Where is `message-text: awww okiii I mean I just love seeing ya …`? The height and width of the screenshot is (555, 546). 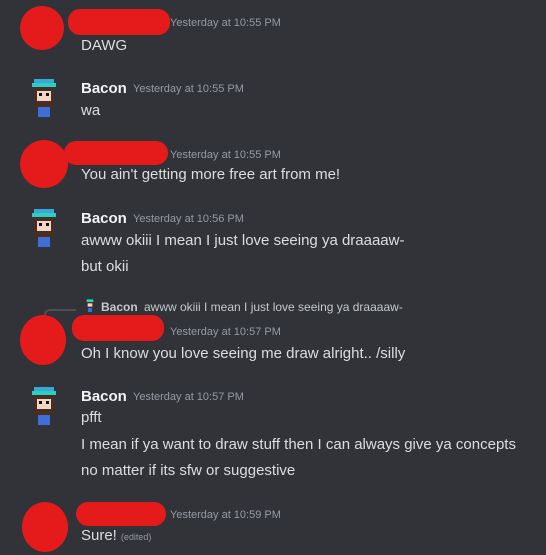 message-text: awww okiii I mean I just love seeing ya … is located at coordinates (243, 240).